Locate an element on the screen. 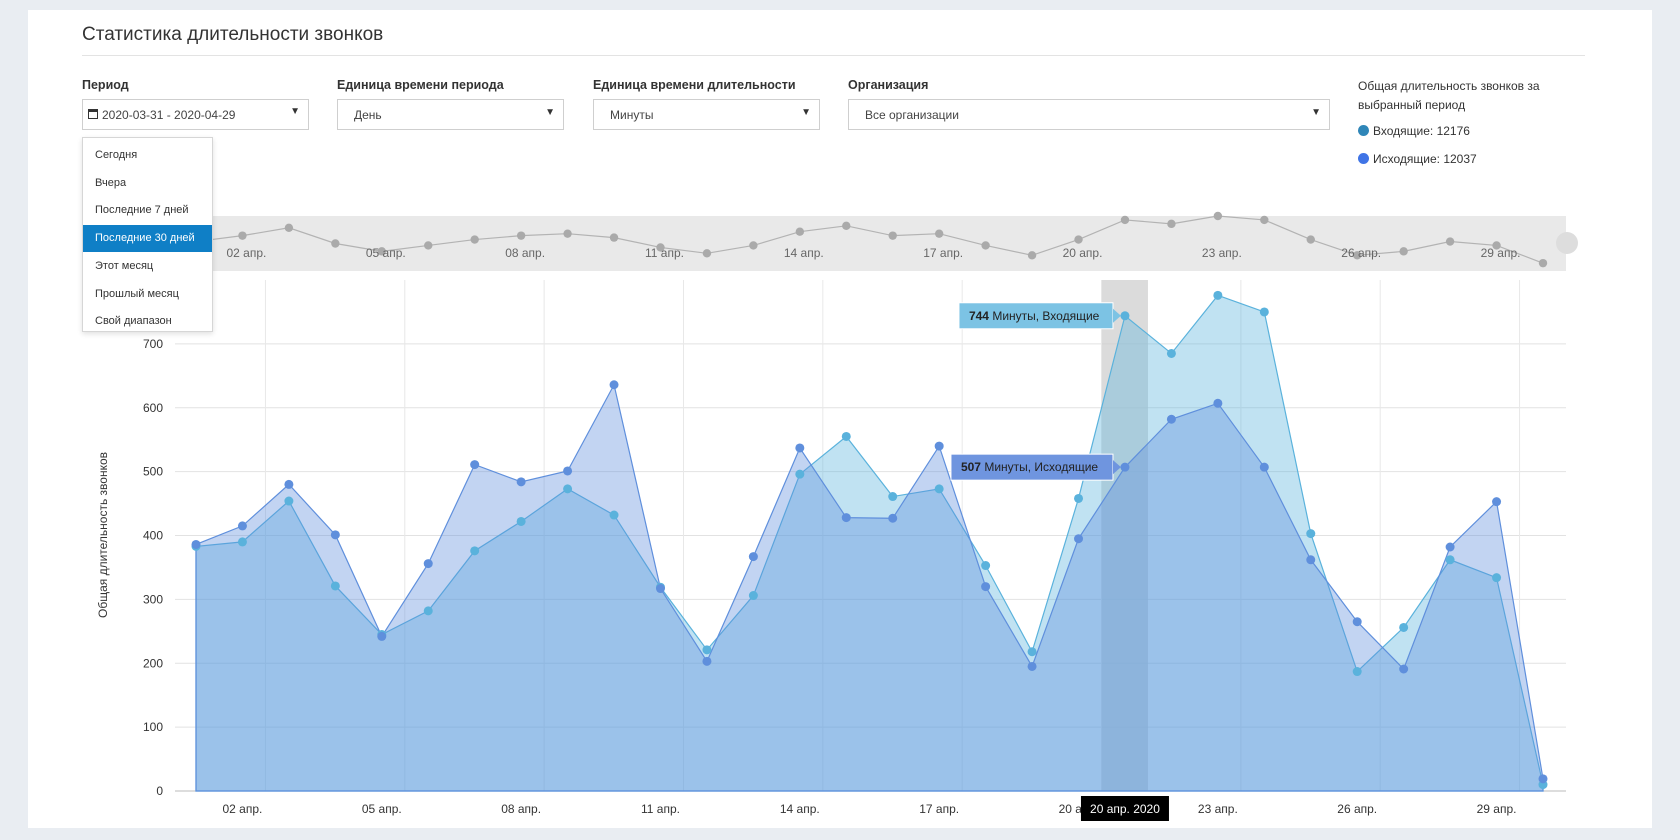 The height and width of the screenshot is (840, 1680). x-tick-label: 26 апр. is located at coordinates (1357, 809).